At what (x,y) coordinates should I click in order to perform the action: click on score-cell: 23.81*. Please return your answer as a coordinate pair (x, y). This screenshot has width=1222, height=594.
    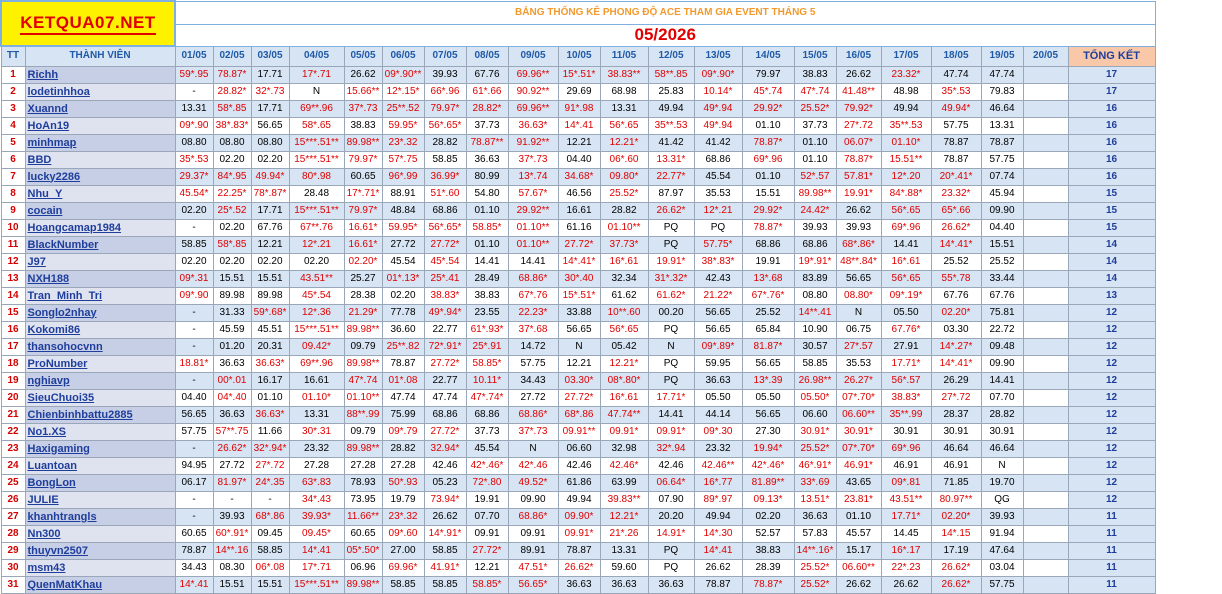
    Looking at the image, I should click on (858, 499).